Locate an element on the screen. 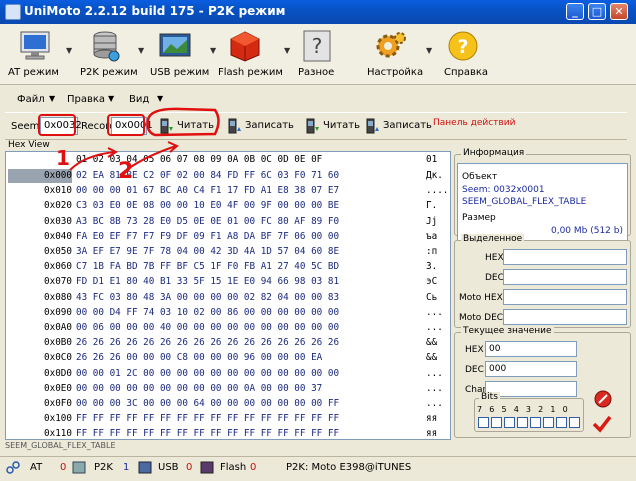 This screenshot has width=636, height=481. cancel-icon is located at coordinates (603, 399).